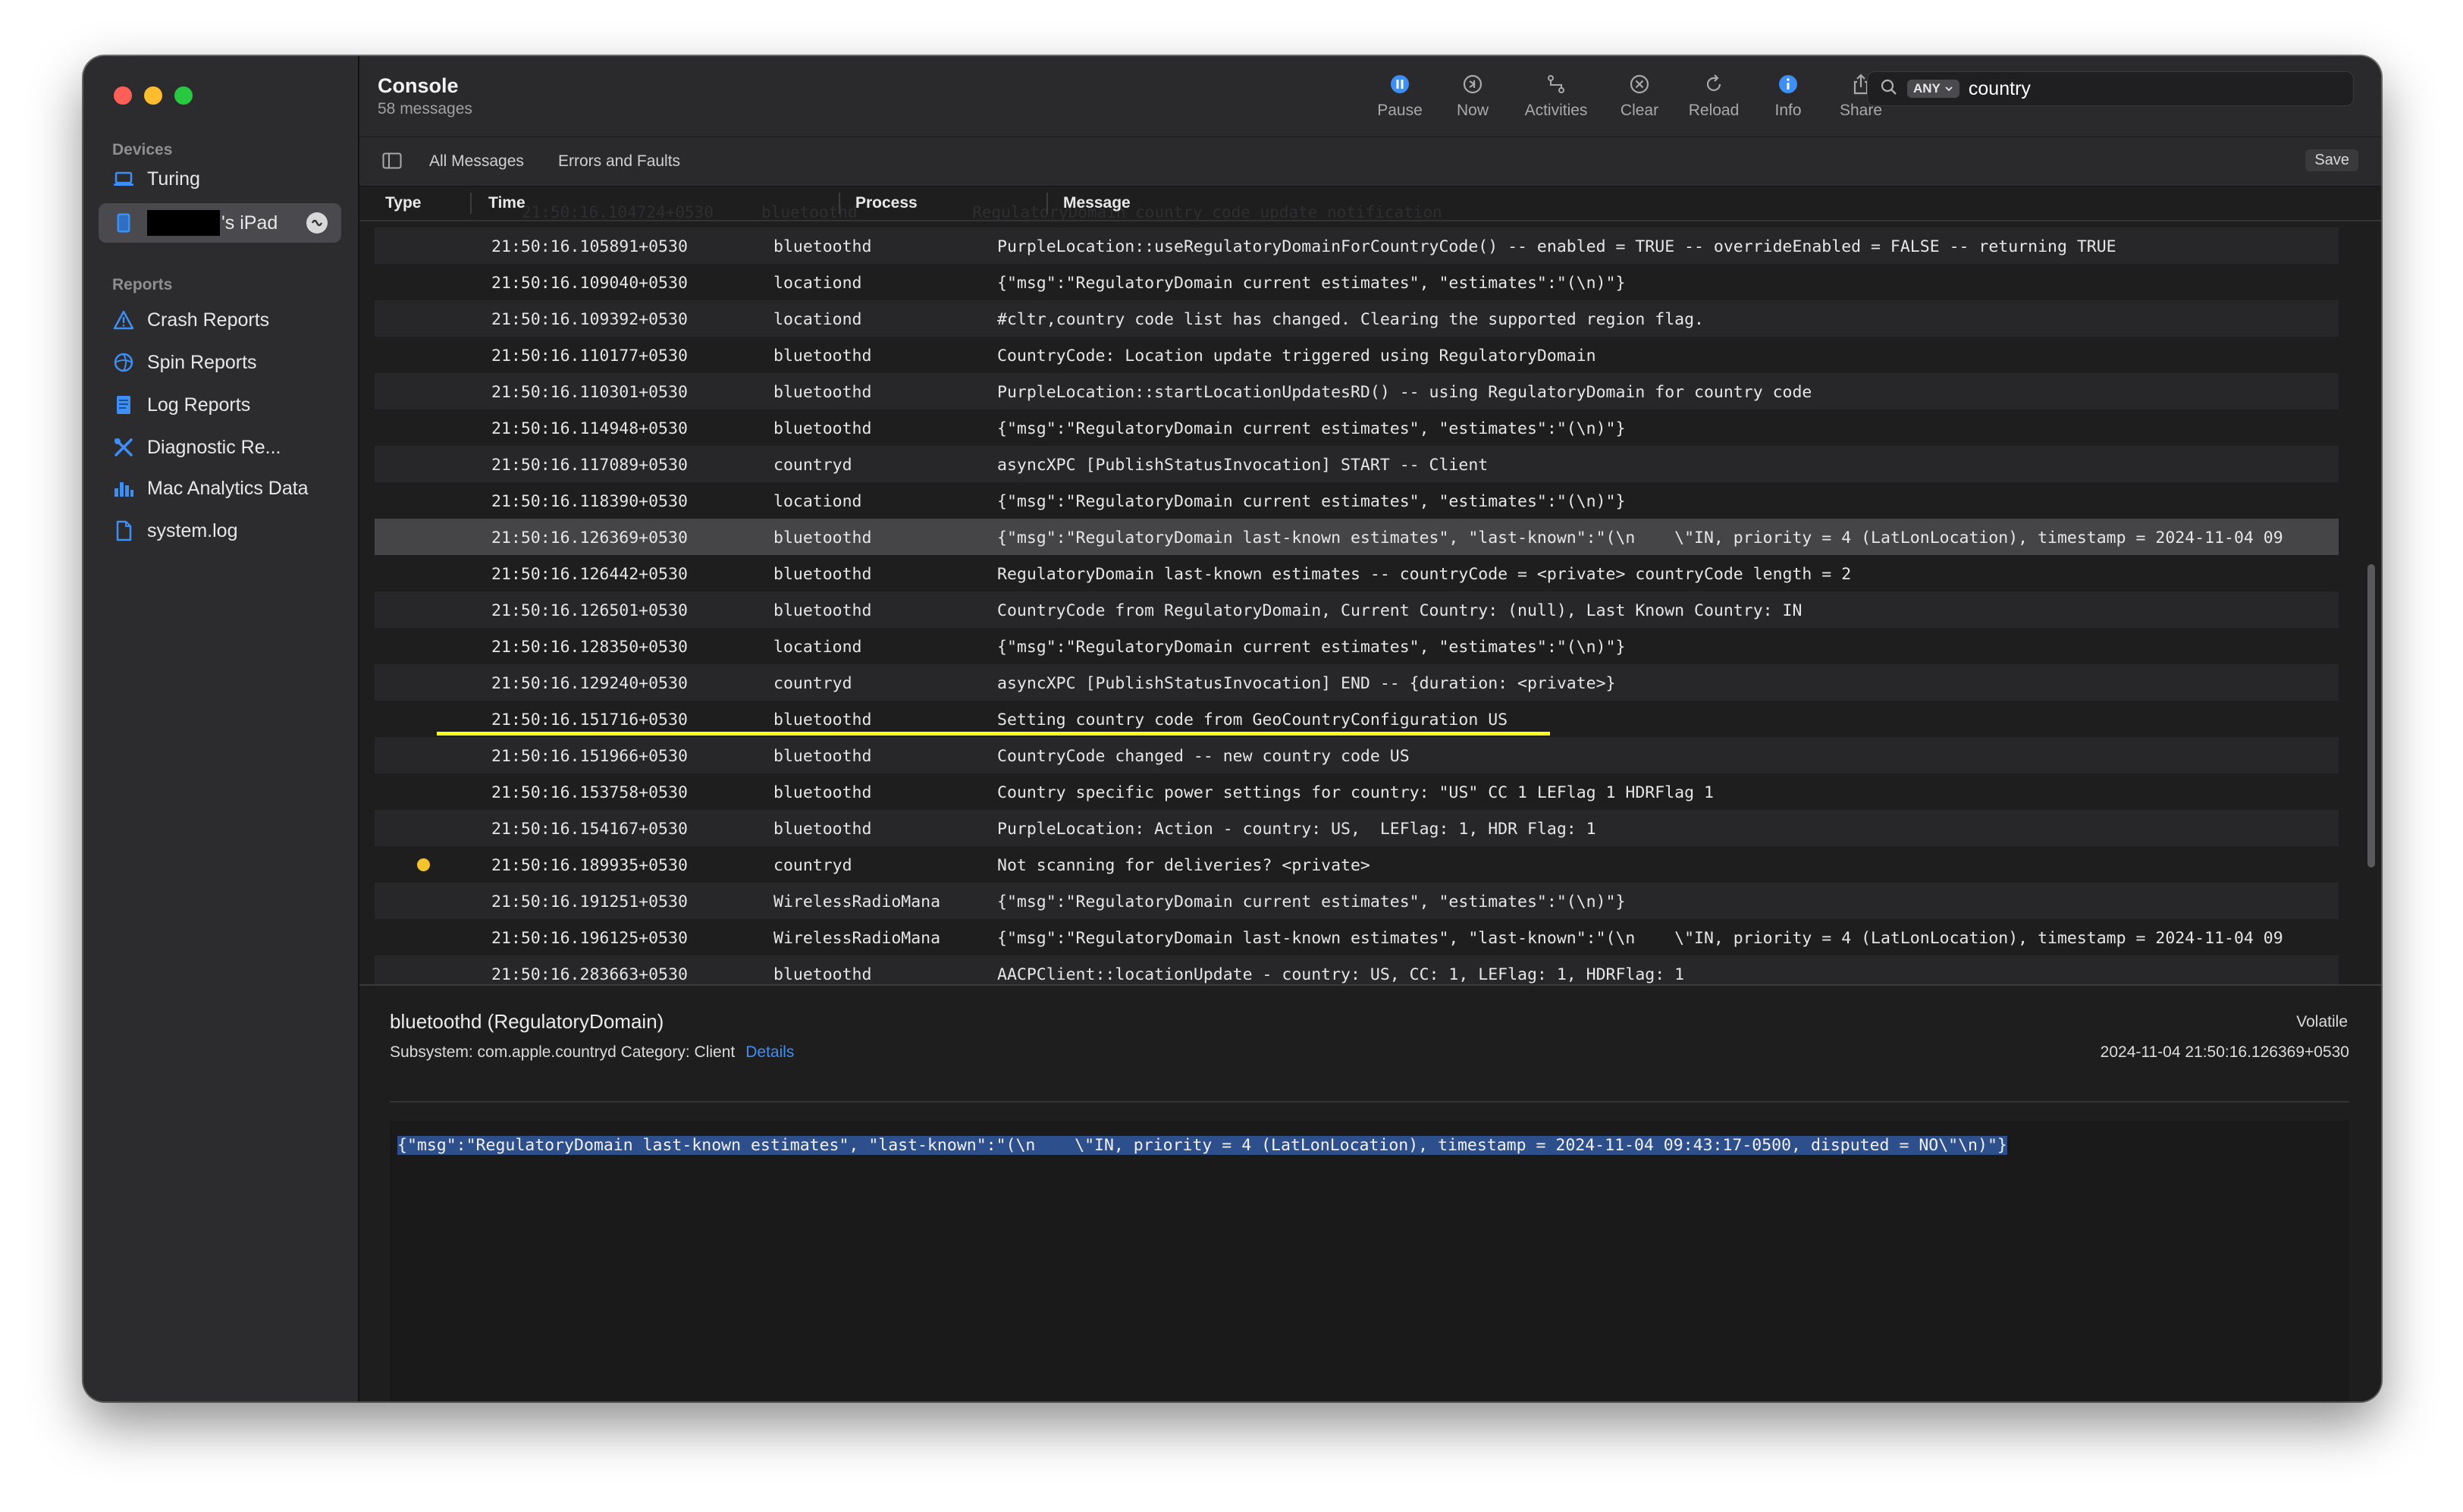  Describe the element at coordinates (418, 85) in the screenshot. I see `window-title: Console` at that location.